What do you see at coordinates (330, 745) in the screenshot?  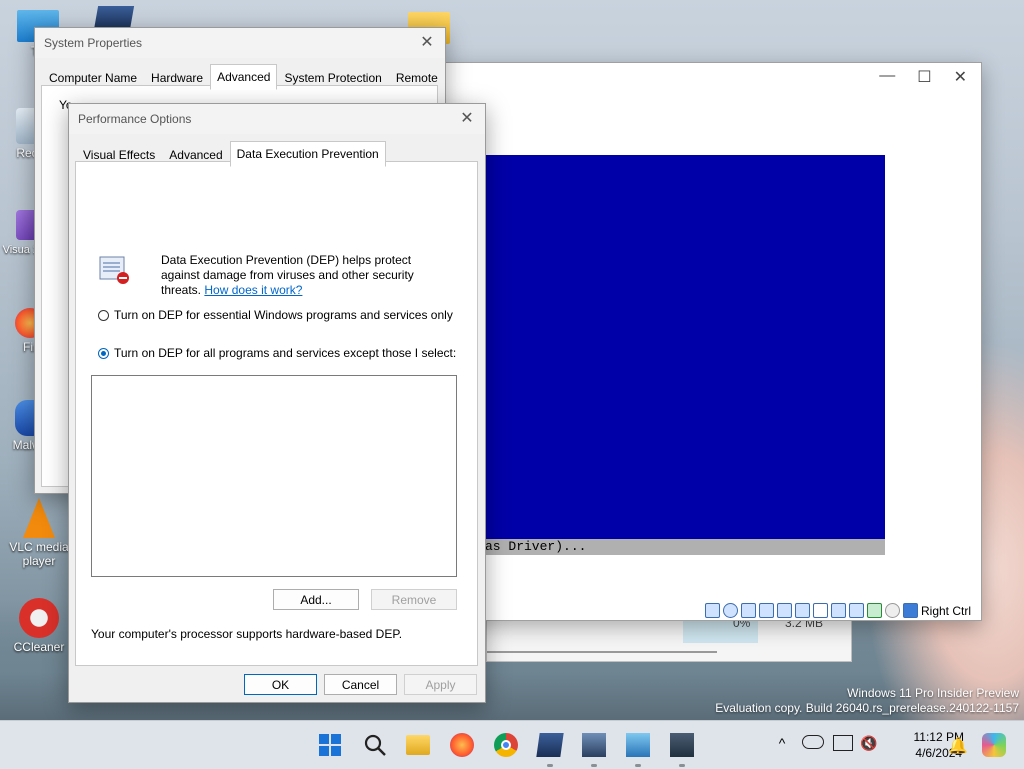 I see `start-icon` at bounding box center [330, 745].